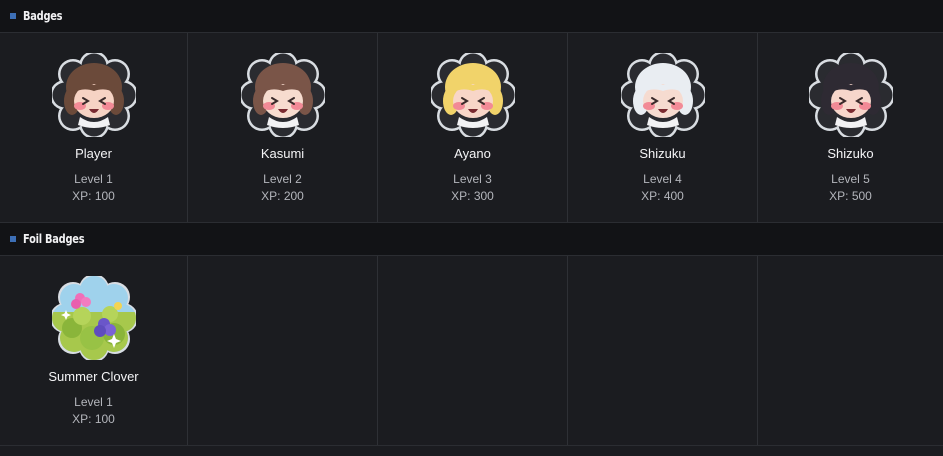  I want to click on badges-section-header: Badges, so click(471, 16).